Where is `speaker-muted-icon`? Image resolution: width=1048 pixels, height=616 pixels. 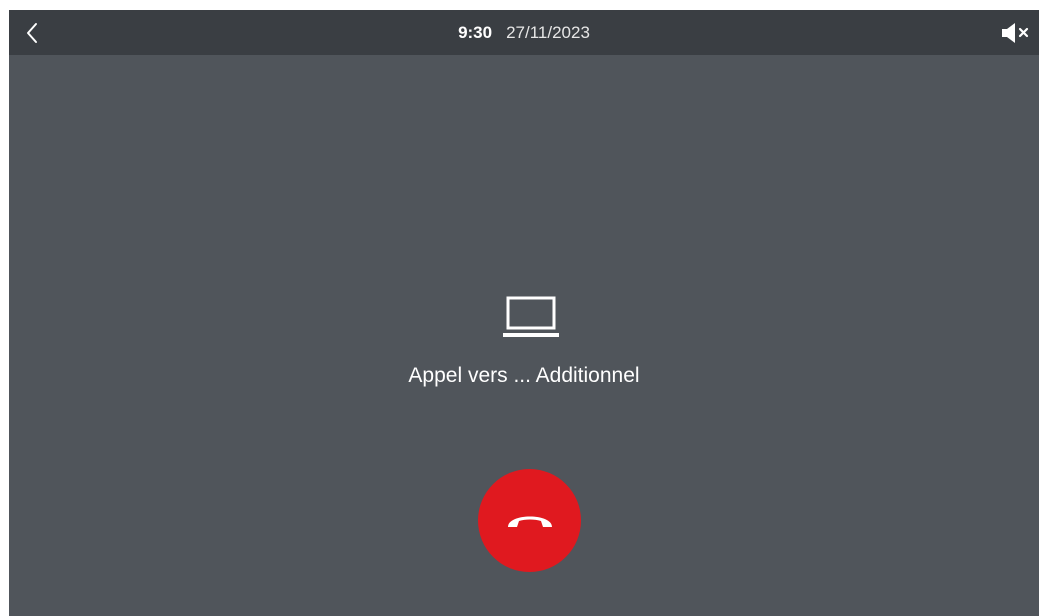
speaker-muted-icon is located at coordinates (1015, 33).